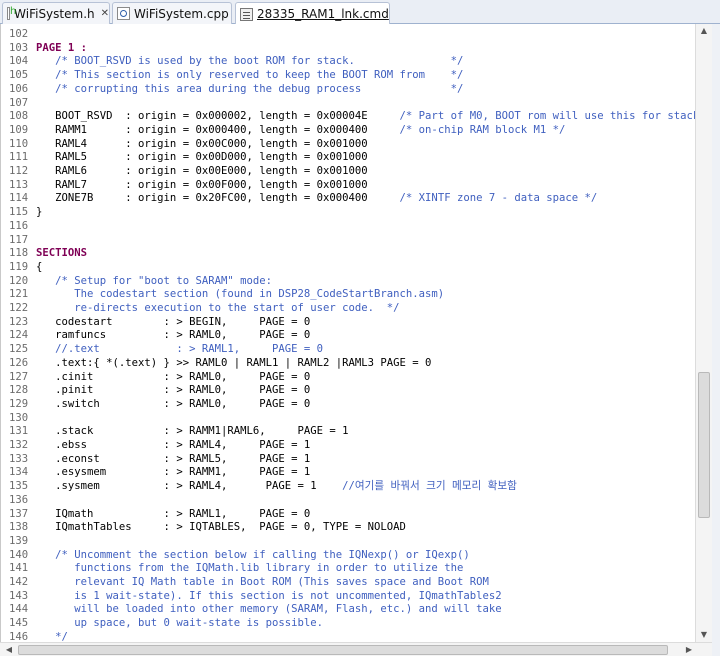  What do you see at coordinates (348, 473) in the screenshot?
I see `code-line: 134 .esysmem : > RAMM1, PAGE = 1` at bounding box center [348, 473].